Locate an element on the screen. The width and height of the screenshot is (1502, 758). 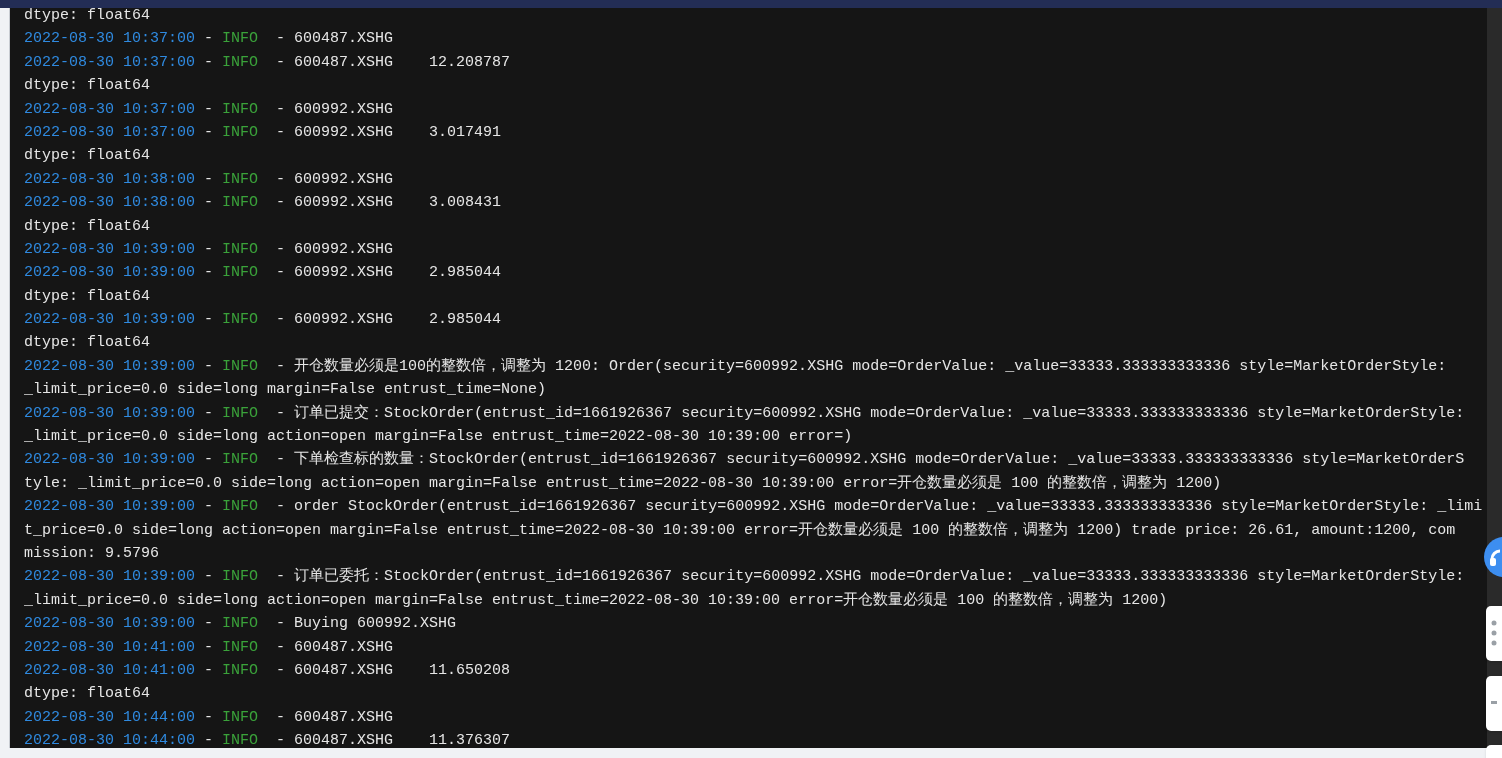
log-message: 600992.XSHG 3.017491 is located at coordinates (398, 132).